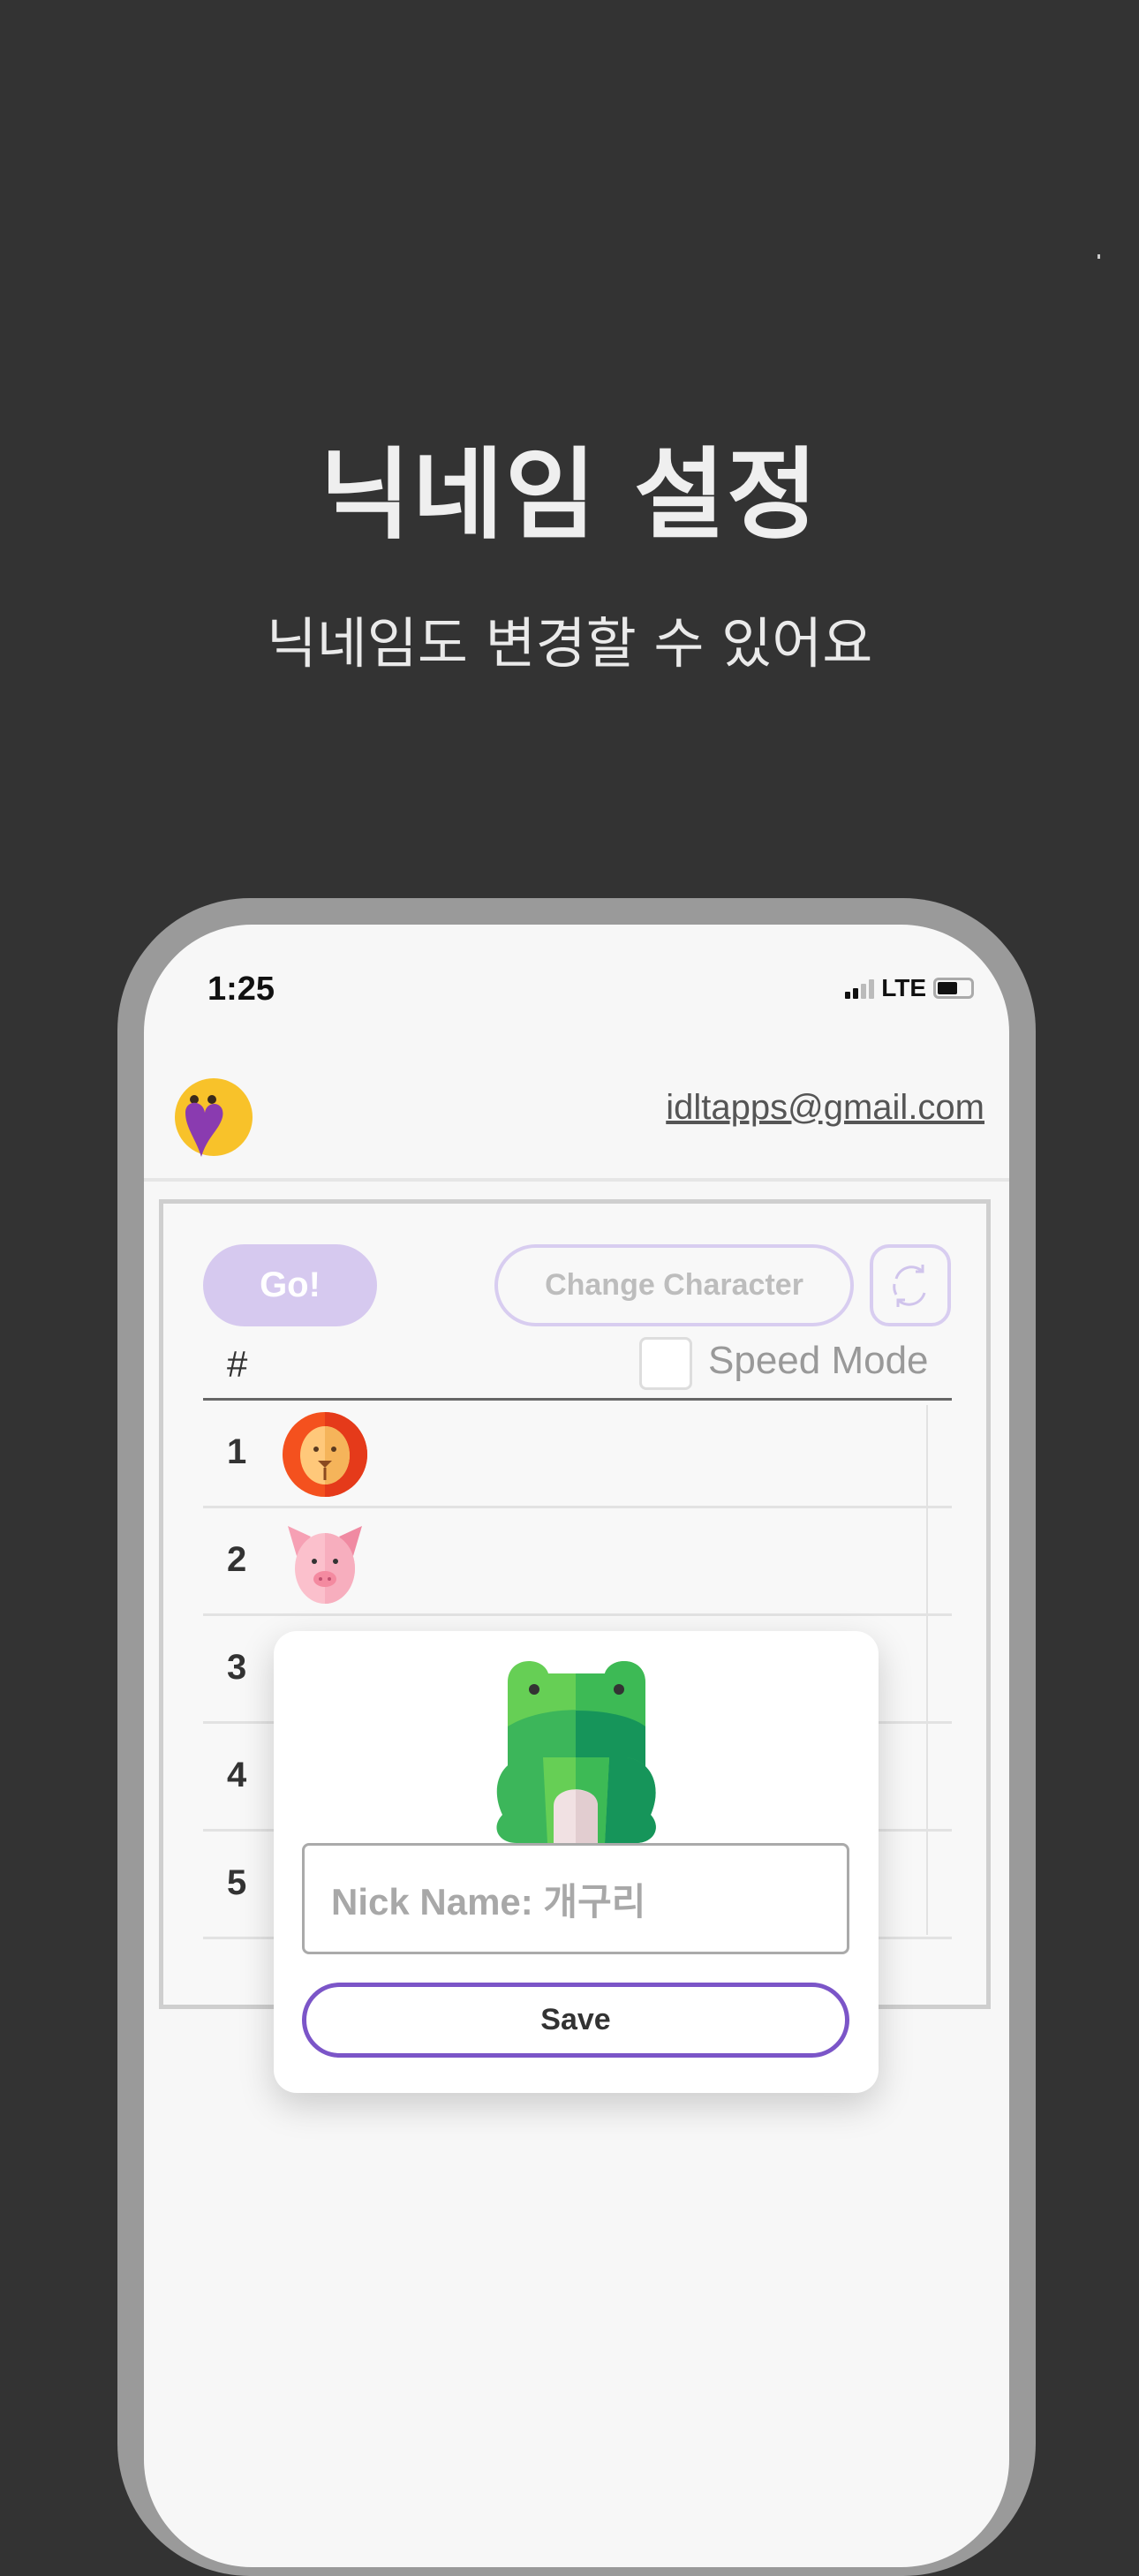  Describe the element at coordinates (666, 1363) in the screenshot. I see `speed-mode-checkbox` at that location.